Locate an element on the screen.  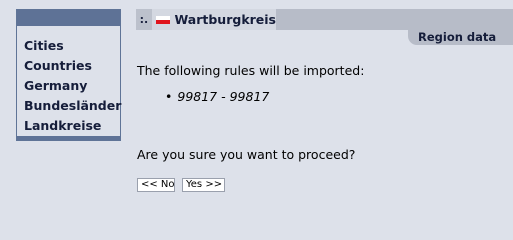
rules-list: 99817 - 99817 is located at coordinates (217, 96).